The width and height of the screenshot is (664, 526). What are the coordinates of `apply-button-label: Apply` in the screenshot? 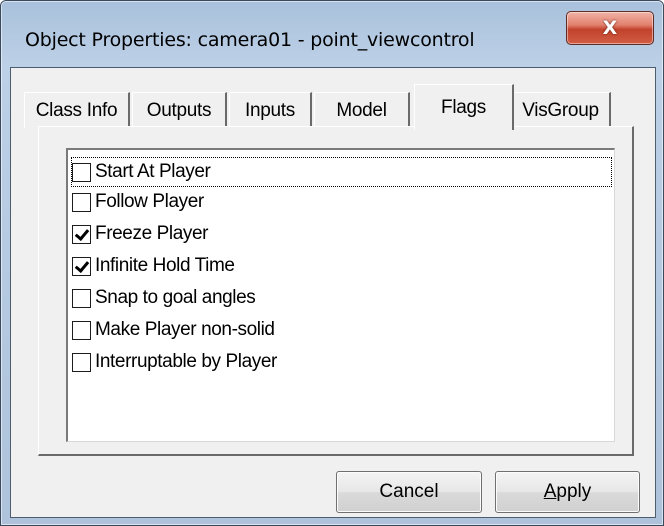 It's located at (568, 492).